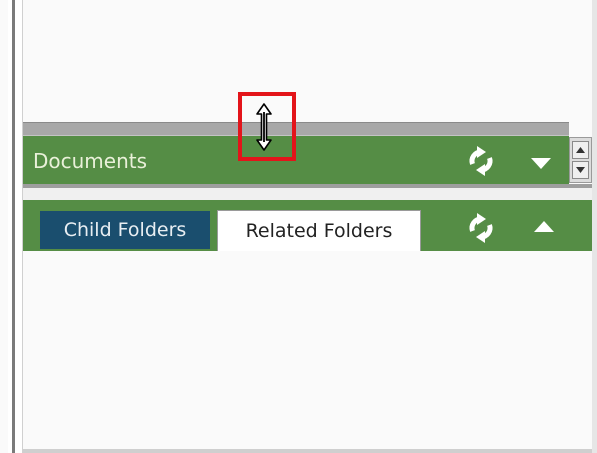 The height and width of the screenshot is (453, 597). I want to click on scroll-down-button, so click(580, 170).